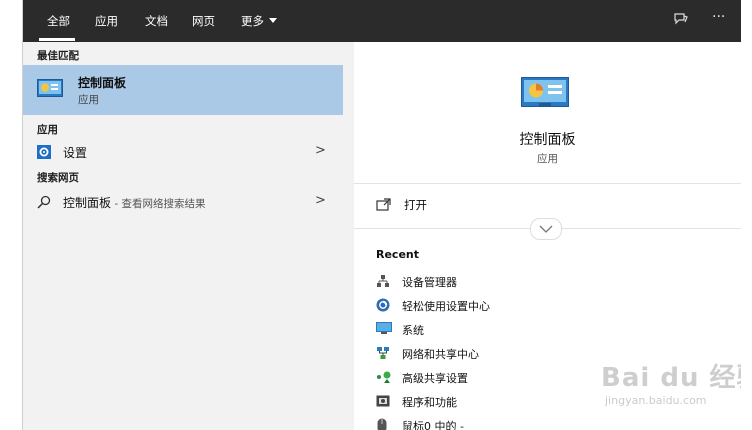 The width and height of the screenshot is (752, 430). Describe the element at coordinates (58, 56) in the screenshot. I see `best-match-header: 最佳匹配` at that location.